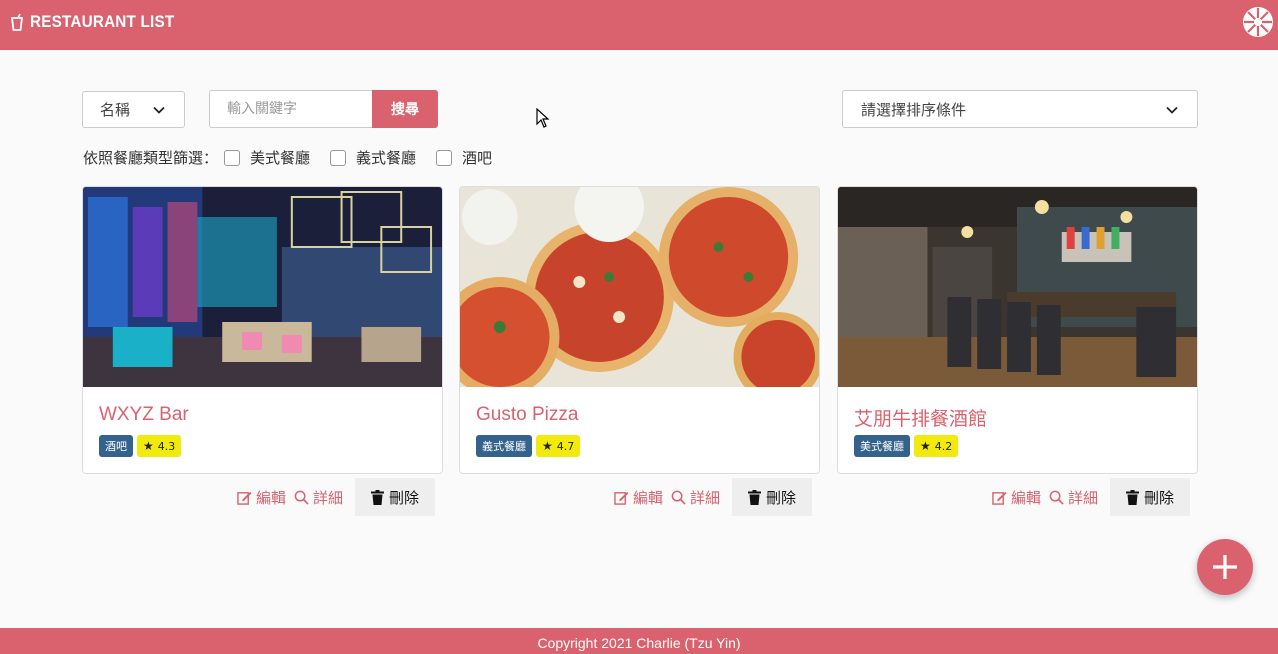  What do you see at coordinates (565, 446) in the screenshot?
I see `rating-value: 4.7` at bounding box center [565, 446].